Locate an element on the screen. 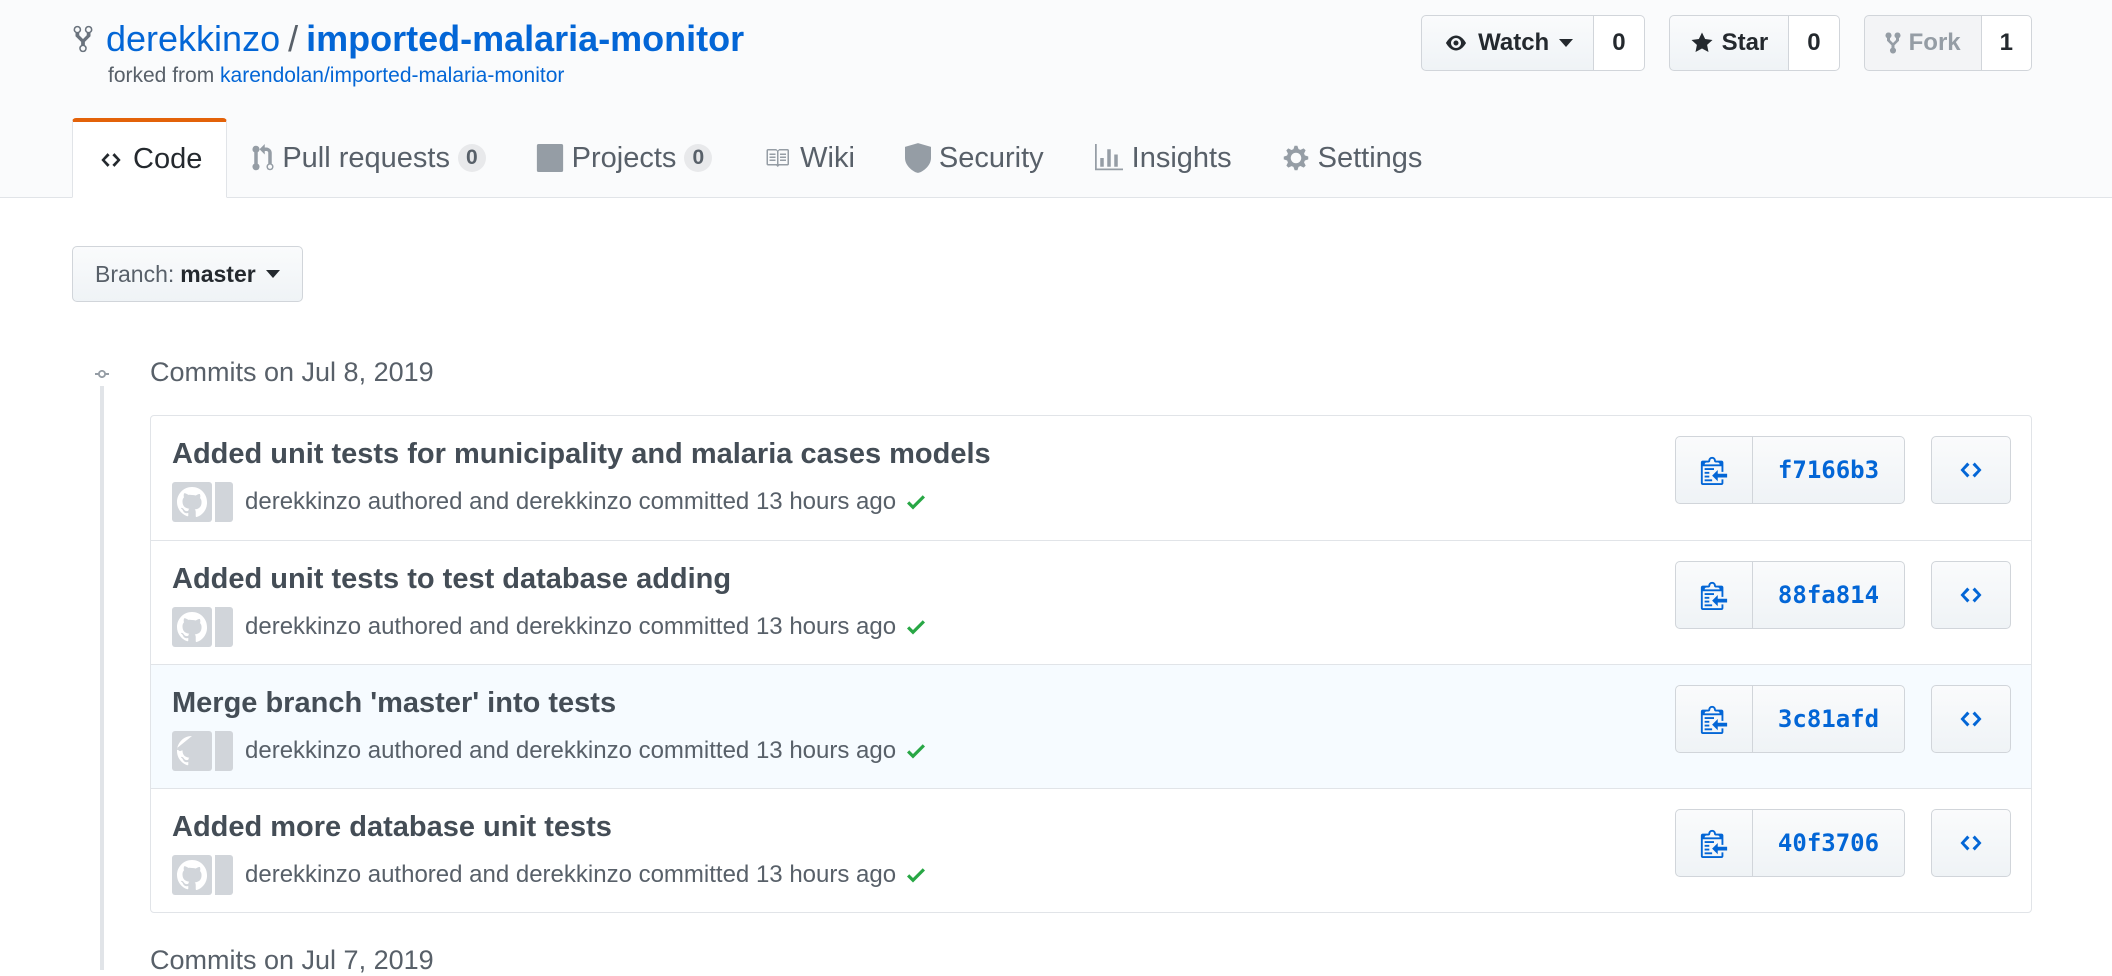 This screenshot has height=976, width=2112. tab-code: Code is located at coordinates (150, 158).